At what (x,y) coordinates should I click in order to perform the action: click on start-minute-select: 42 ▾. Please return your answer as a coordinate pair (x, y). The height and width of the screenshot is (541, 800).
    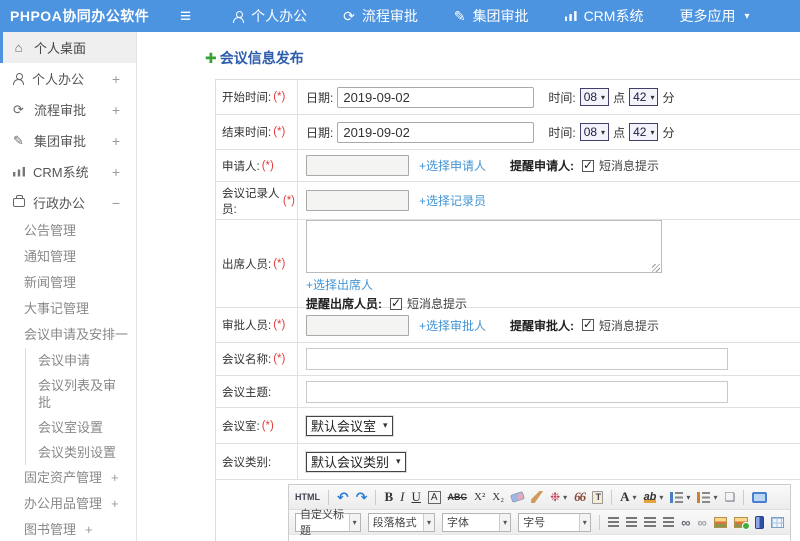
    Looking at the image, I should click on (644, 97).